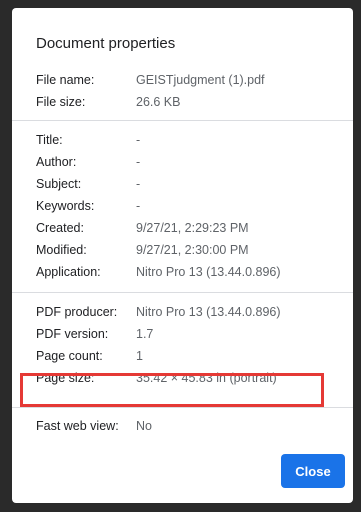 The height and width of the screenshot is (512, 361). What do you see at coordinates (69, 356) in the screenshot?
I see `page-count-label: Page count:` at bounding box center [69, 356].